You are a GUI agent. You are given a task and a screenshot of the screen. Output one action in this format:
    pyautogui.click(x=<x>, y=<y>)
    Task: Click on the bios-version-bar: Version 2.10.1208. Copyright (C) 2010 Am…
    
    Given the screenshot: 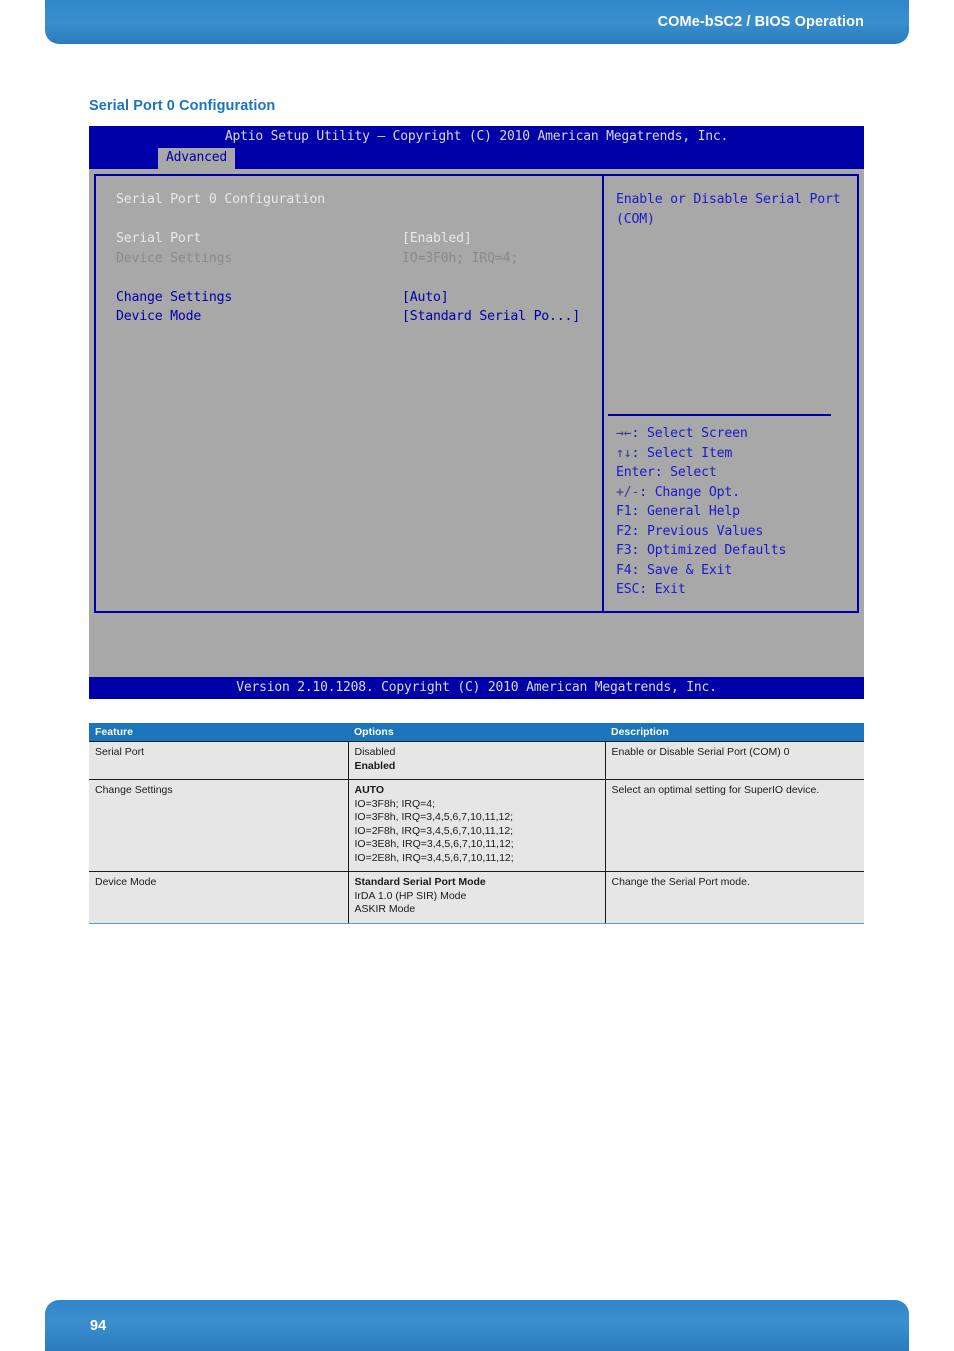 What is the action you would take?
    pyautogui.click(x=476, y=688)
    